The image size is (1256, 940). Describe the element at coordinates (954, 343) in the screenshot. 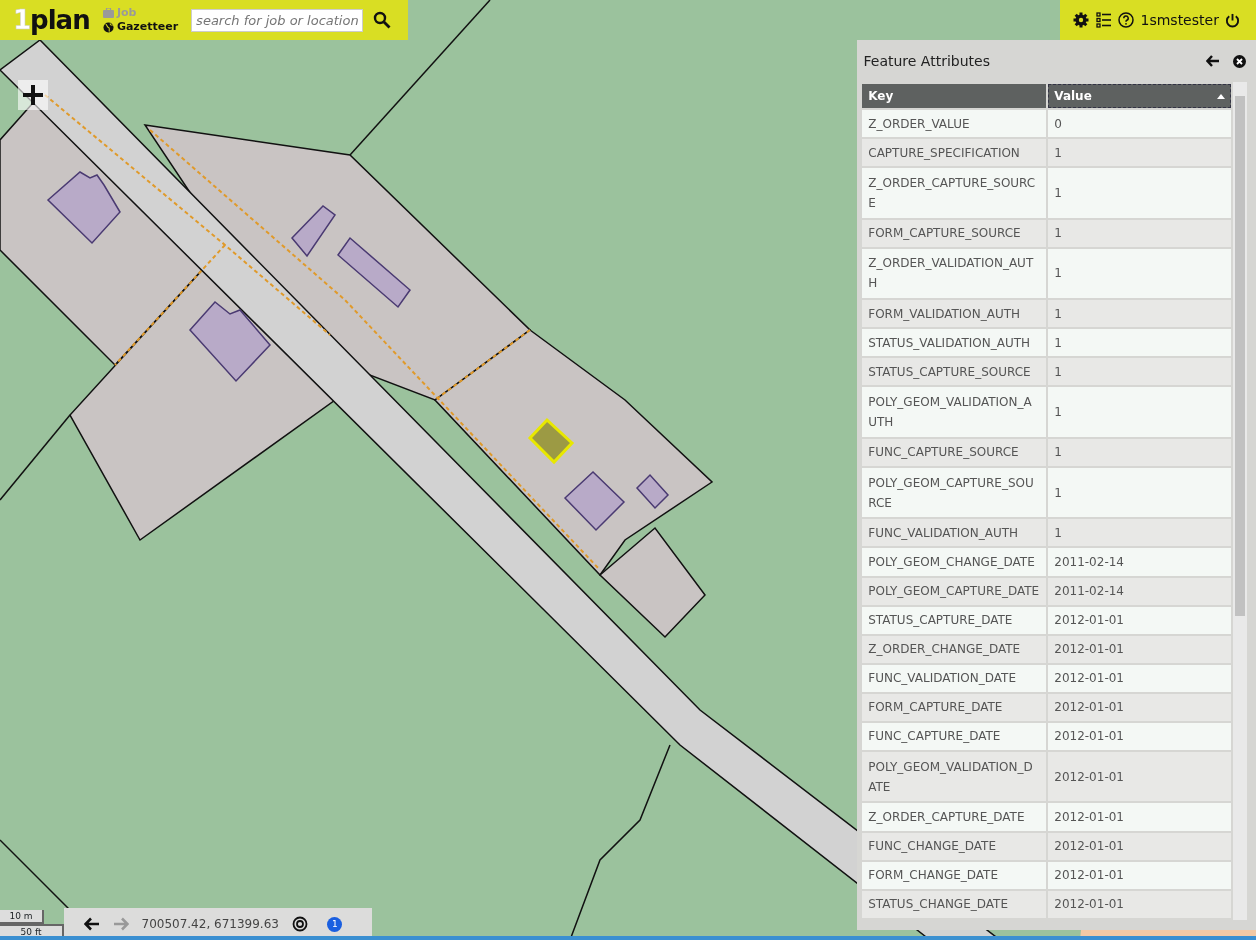

I see `key-cell: STATUS_VALIDATION_AUTH` at that location.